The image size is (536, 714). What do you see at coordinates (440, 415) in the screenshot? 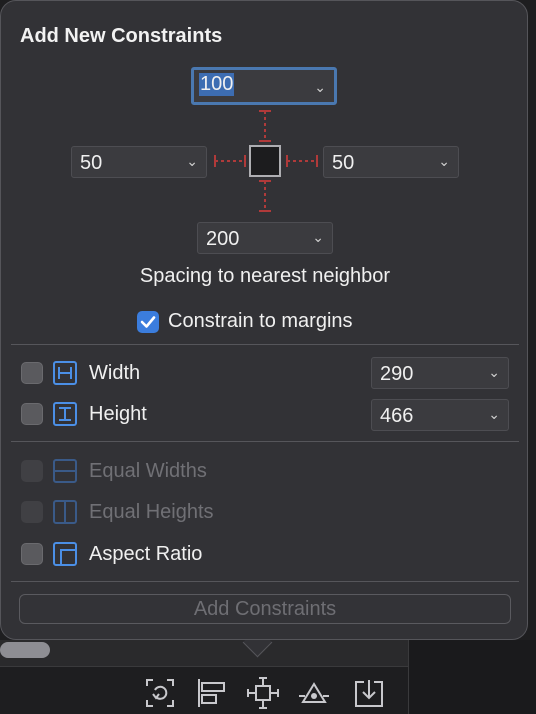
I see `height-value-field: 466 ⌄` at bounding box center [440, 415].